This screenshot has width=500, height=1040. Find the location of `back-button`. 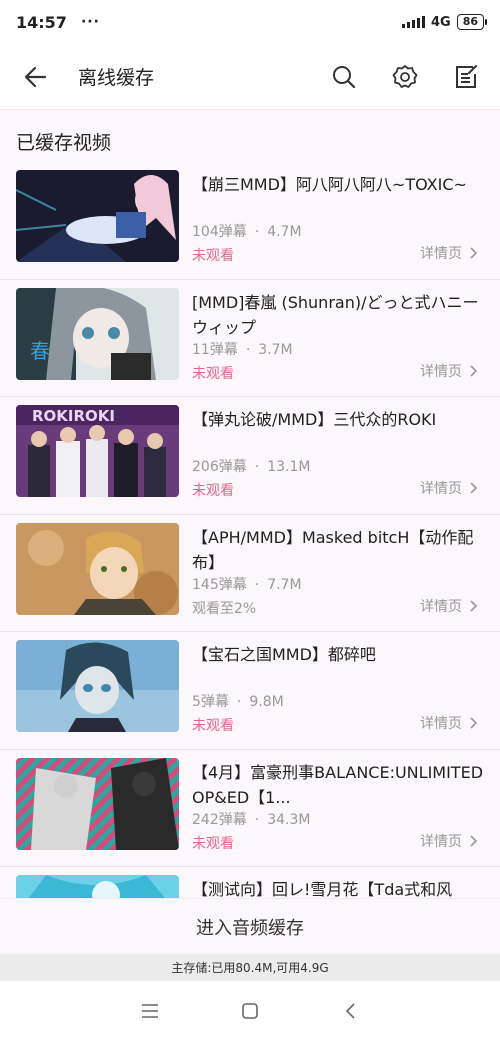

back-button is located at coordinates (36, 77).